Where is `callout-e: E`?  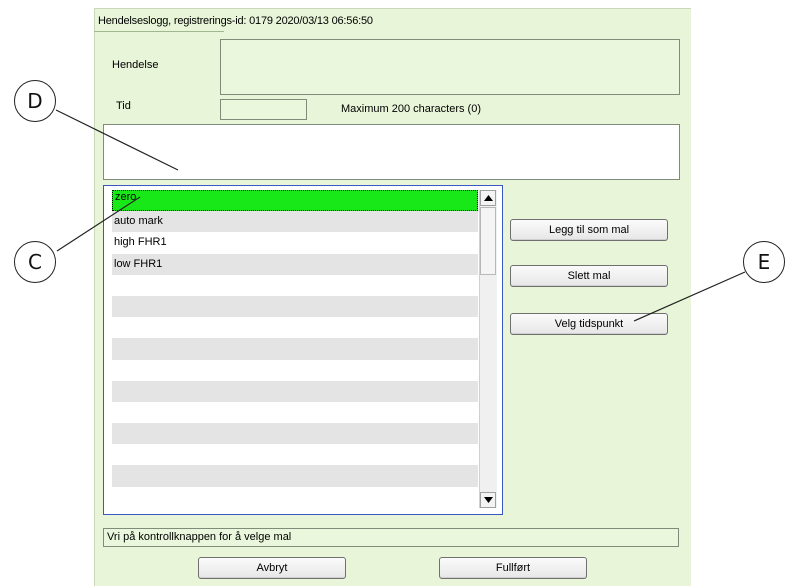
callout-e: E is located at coordinates (764, 262).